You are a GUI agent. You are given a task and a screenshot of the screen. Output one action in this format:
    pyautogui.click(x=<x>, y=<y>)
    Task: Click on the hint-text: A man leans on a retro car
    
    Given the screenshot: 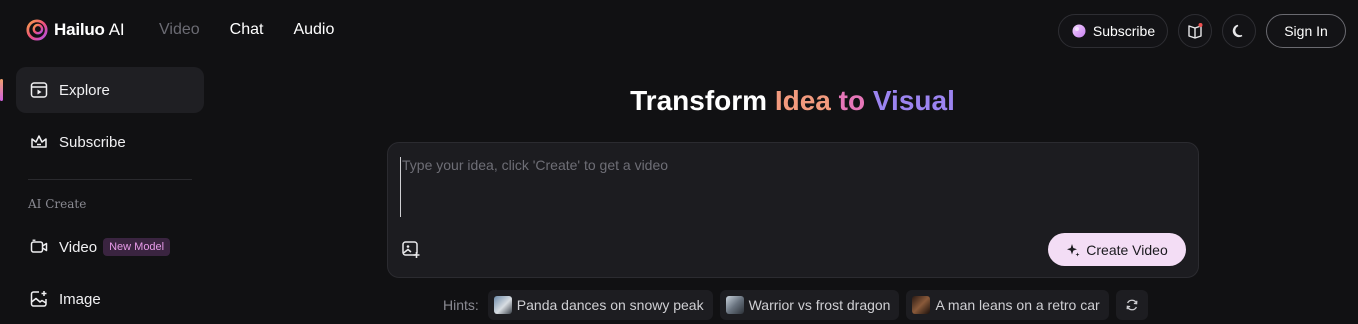 What is the action you would take?
    pyautogui.click(x=1017, y=305)
    